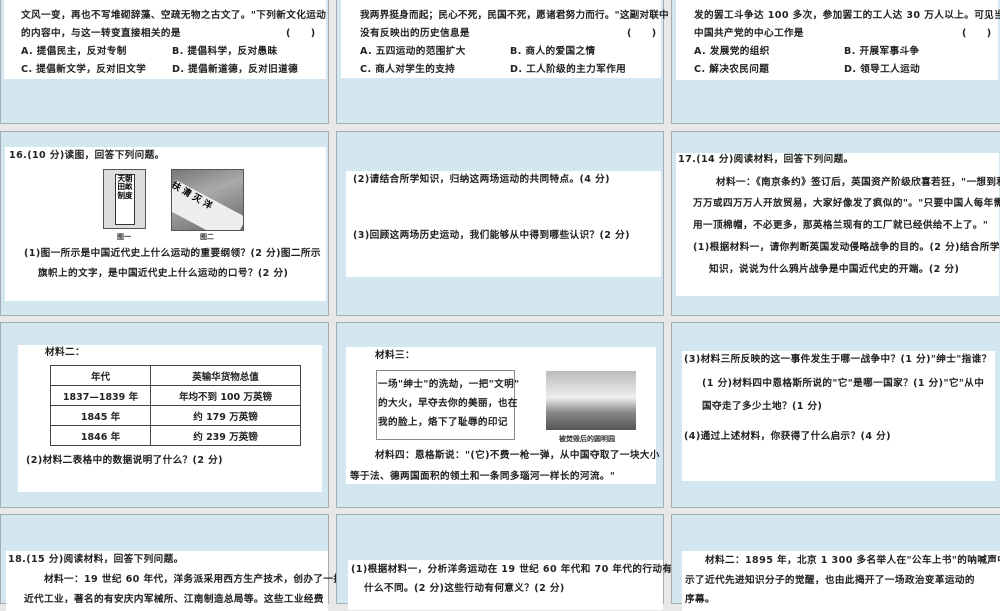 This screenshot has height=611, width=1000. What do you see at coordinates (174, 599) in the screenshot?
I see `material-text: 近代工业，著名的有安庆内军械所、江南制造总局等。这些工业经费` at bounding box center [174, 599].